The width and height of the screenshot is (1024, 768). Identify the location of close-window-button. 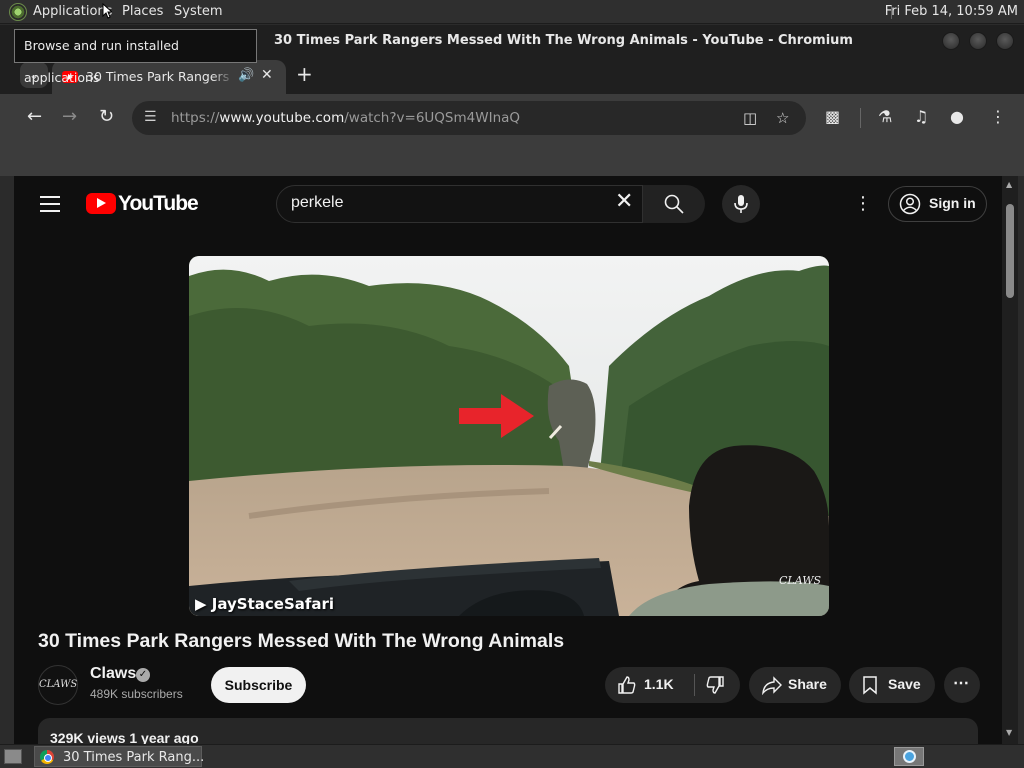
(1005, 41).